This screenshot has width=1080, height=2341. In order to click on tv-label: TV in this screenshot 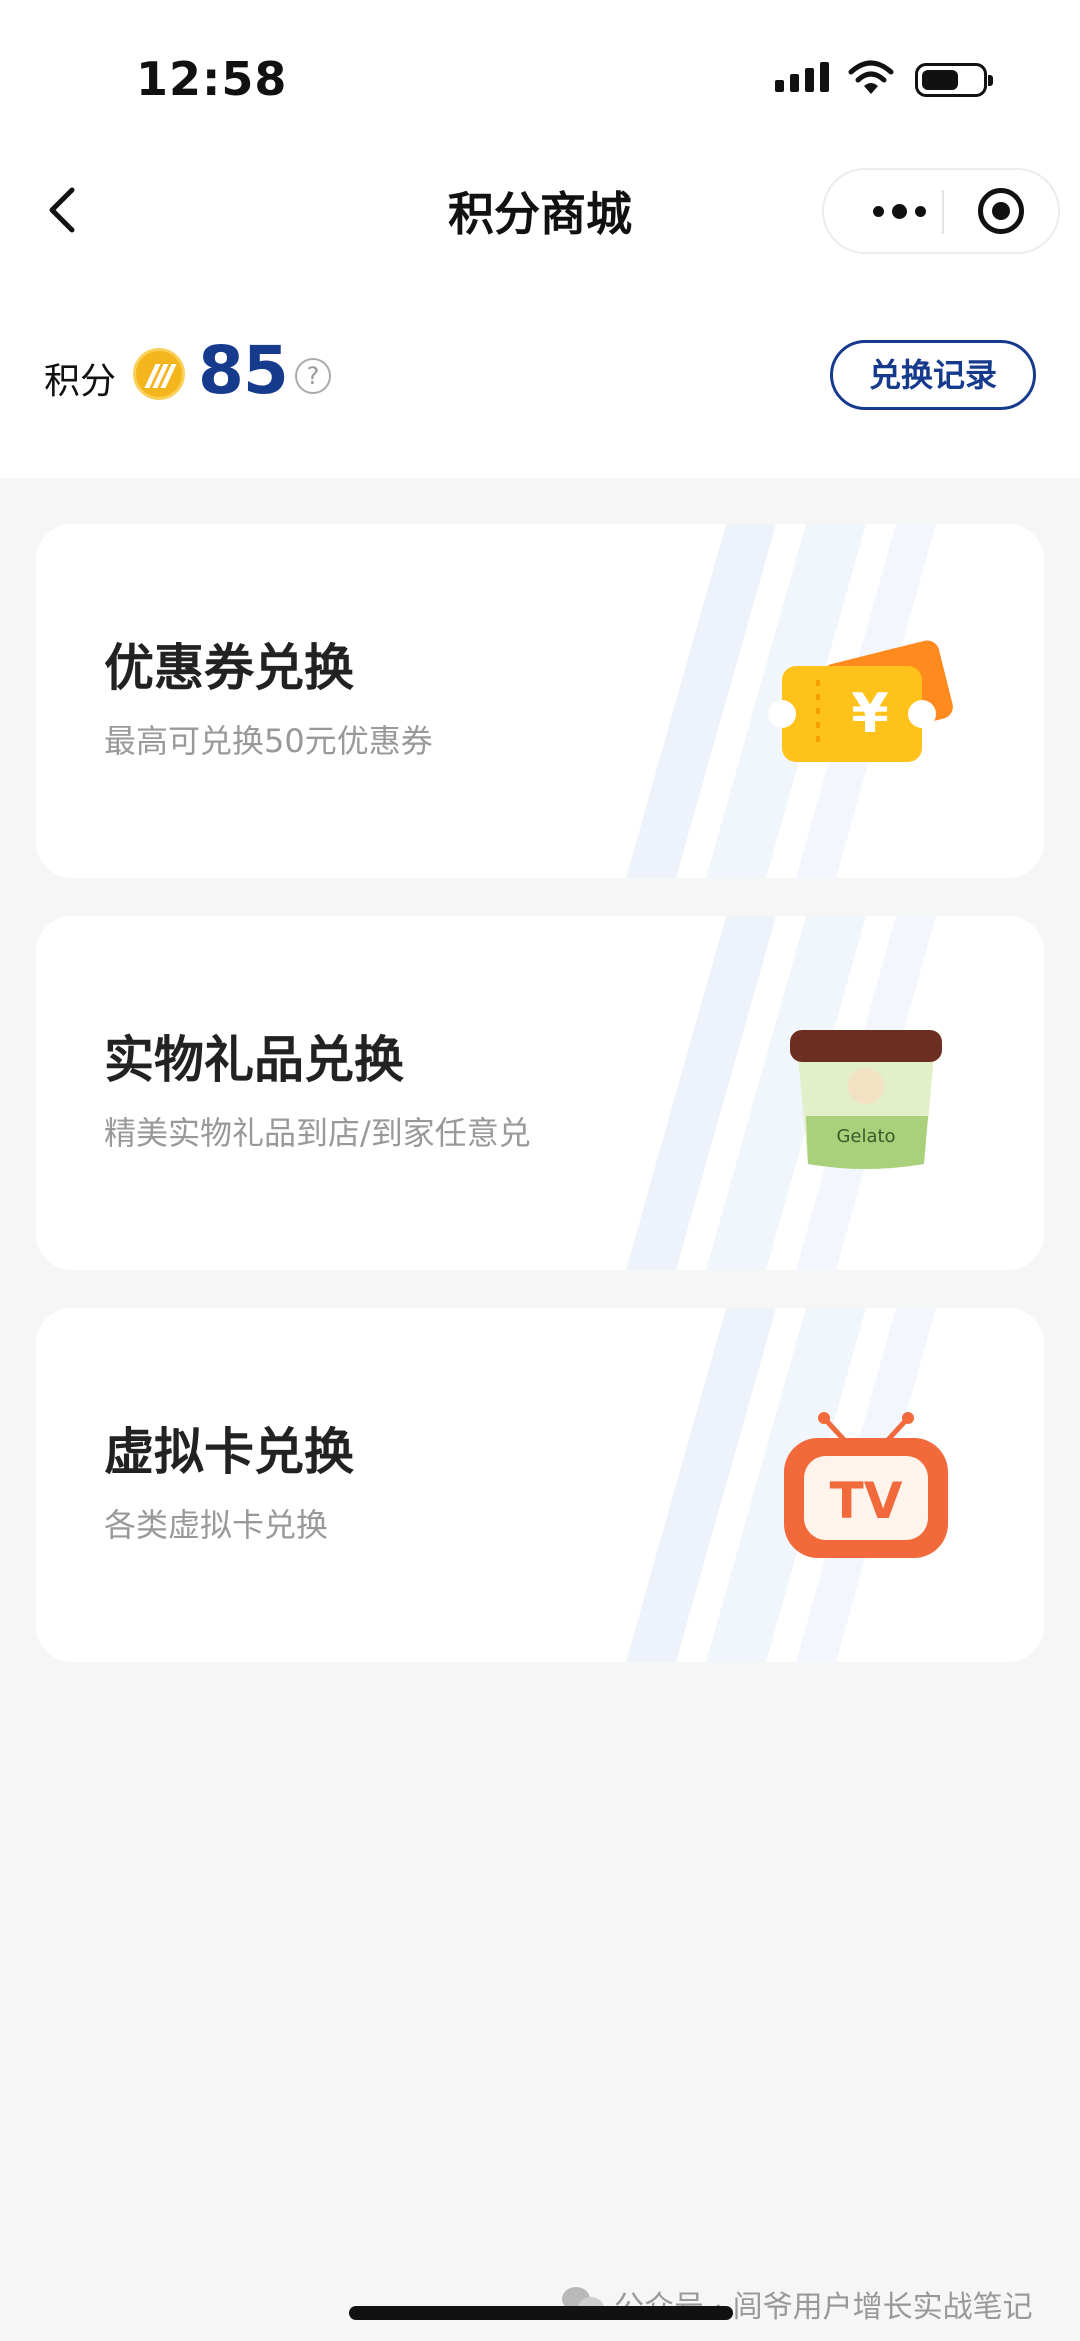, I will do `click(866, 1501)`.